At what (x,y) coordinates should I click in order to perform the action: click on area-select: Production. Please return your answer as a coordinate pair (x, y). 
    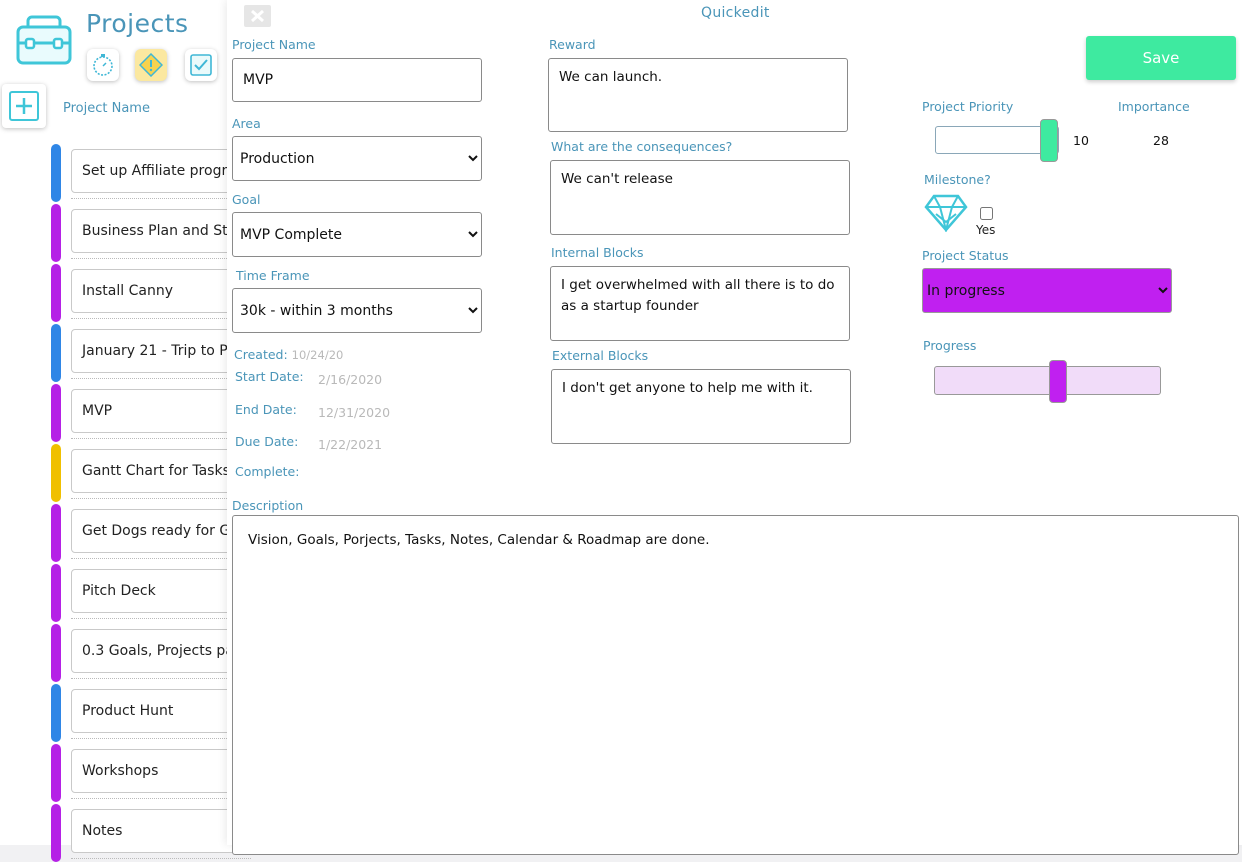
    Looking at the image, I should click on (357, 158).